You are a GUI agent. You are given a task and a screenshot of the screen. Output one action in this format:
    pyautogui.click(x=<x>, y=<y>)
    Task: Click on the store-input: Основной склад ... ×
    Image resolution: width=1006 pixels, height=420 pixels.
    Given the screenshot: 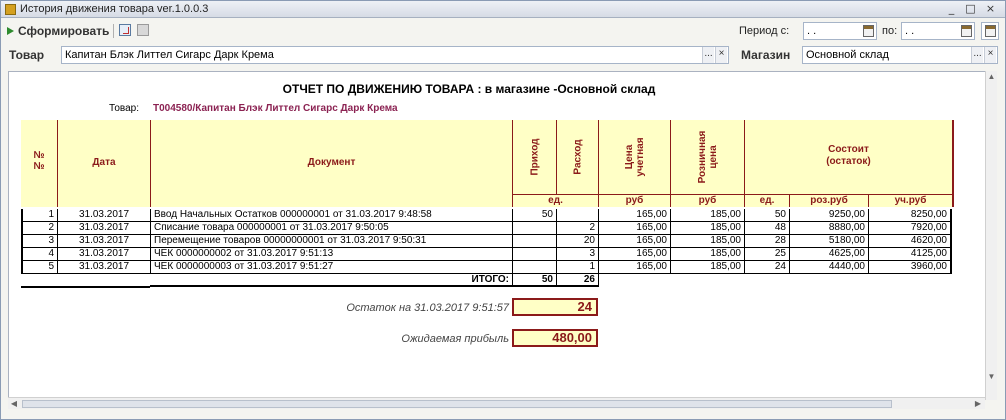 What is the action you would take?
    pyautogui.click(x=900, y=55)
    